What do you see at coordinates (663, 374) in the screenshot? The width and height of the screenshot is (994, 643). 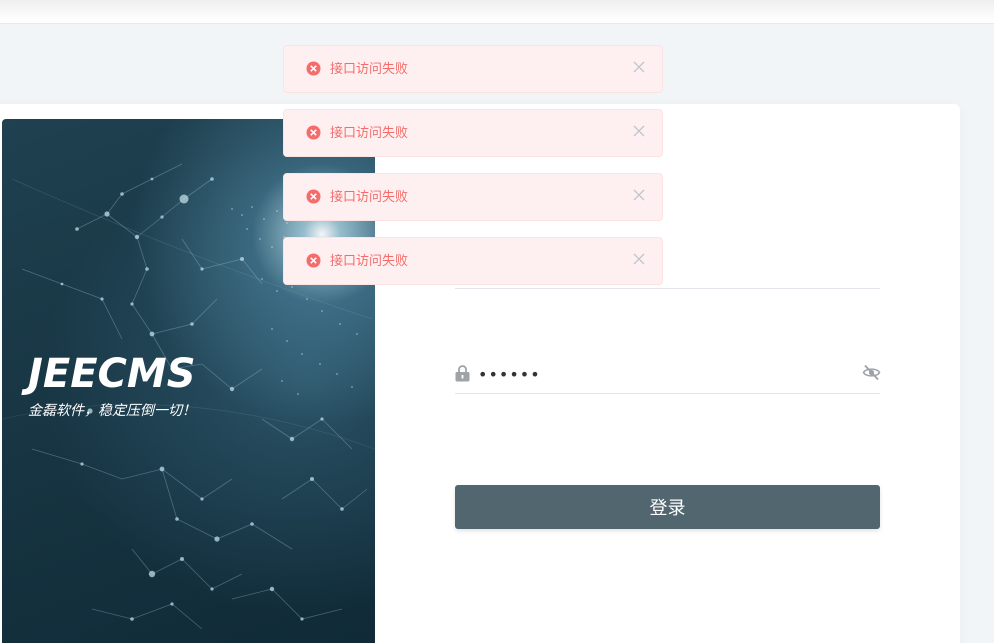 I see `password-input` at bounding box center [663, 374].